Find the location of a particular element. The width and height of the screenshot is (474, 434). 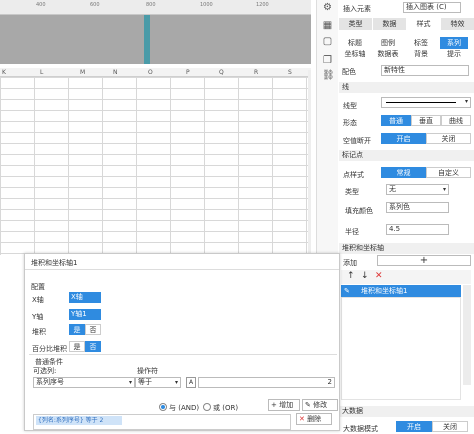

shape-vertical: 垂直 is located at coordinates (426, 120).